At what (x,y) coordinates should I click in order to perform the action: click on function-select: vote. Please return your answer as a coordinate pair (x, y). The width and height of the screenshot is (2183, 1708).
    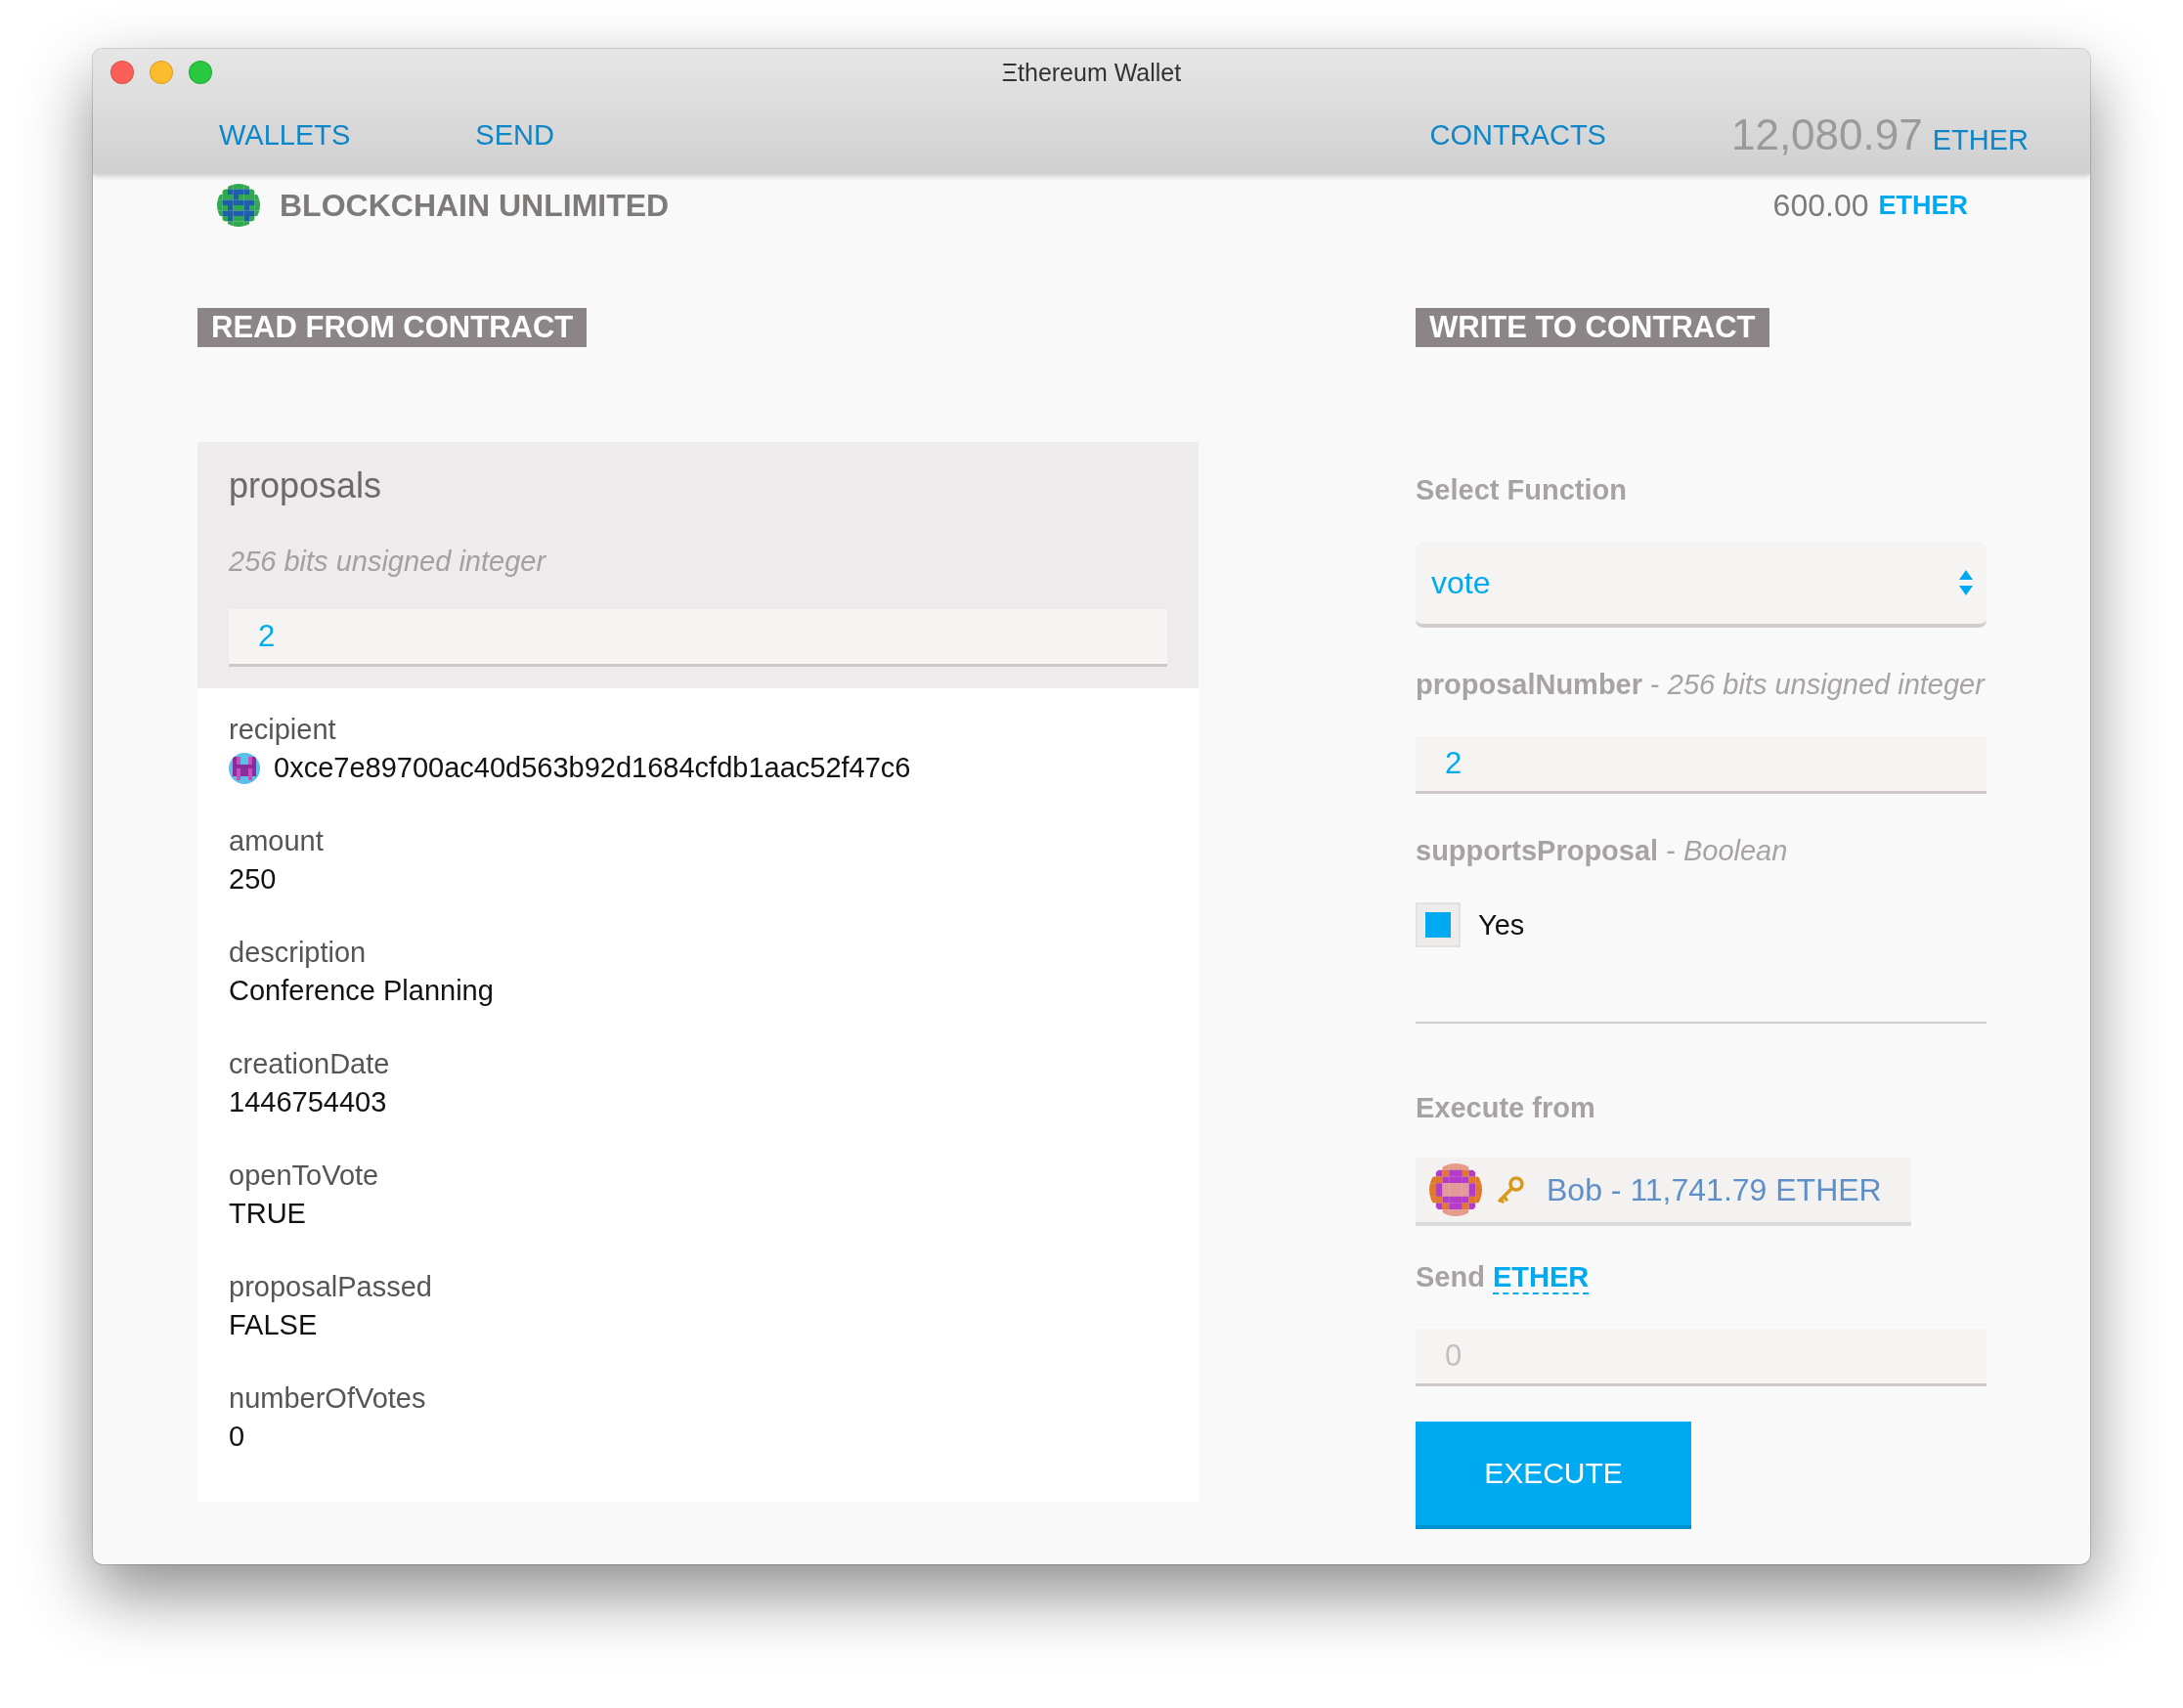
    Looking at the image, I should click on (1701, 585).